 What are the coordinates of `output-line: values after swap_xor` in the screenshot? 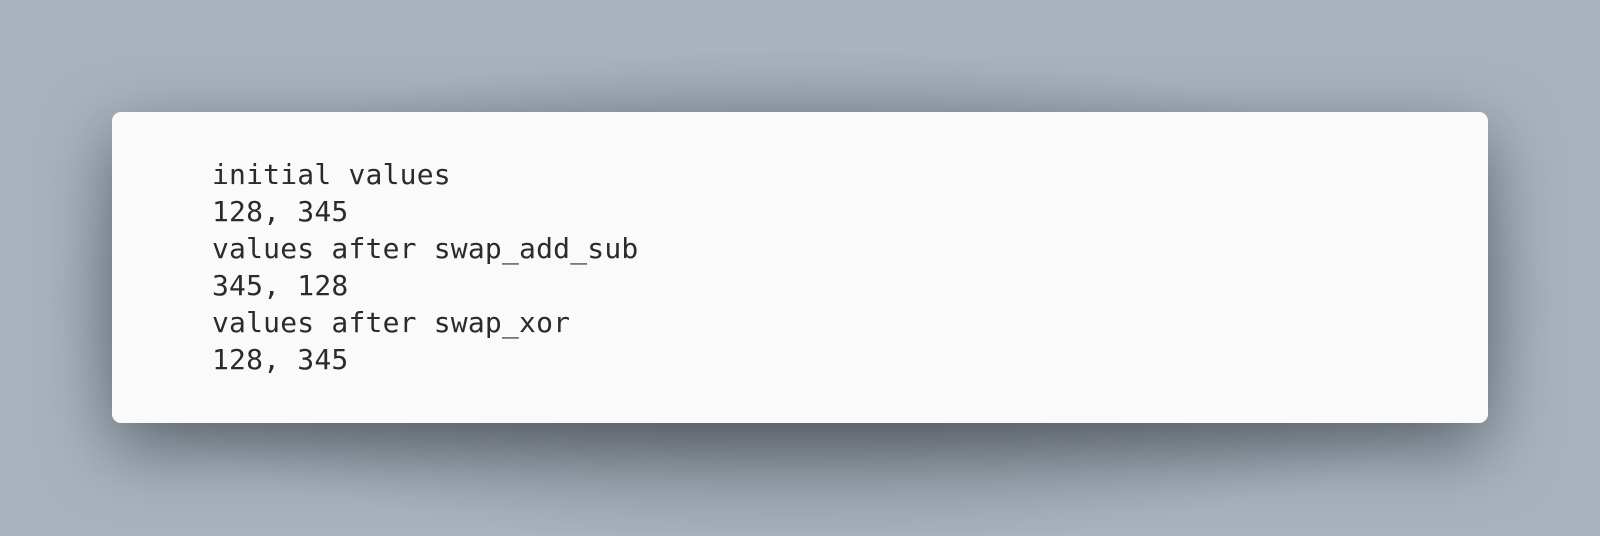 It's located at (391, 322).